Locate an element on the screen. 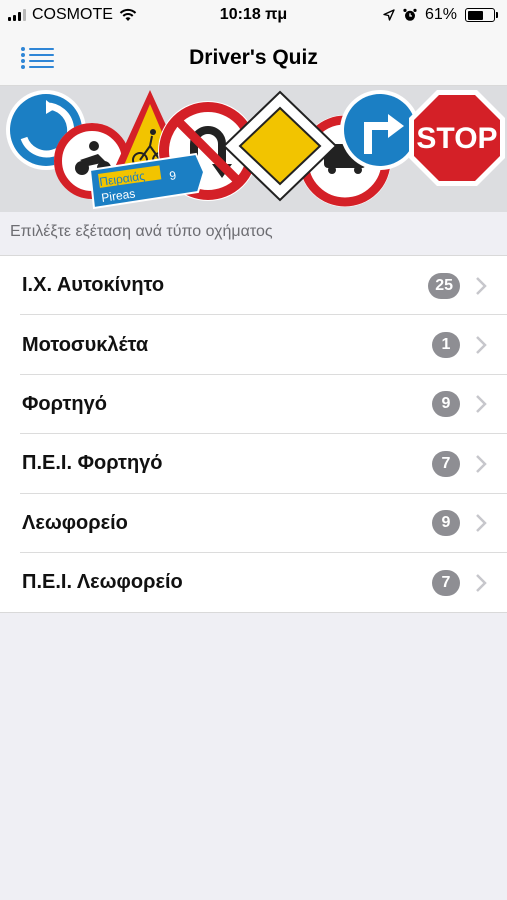 The image size is (507, 900). status-right: 61% is located at coordinates (440, 15).